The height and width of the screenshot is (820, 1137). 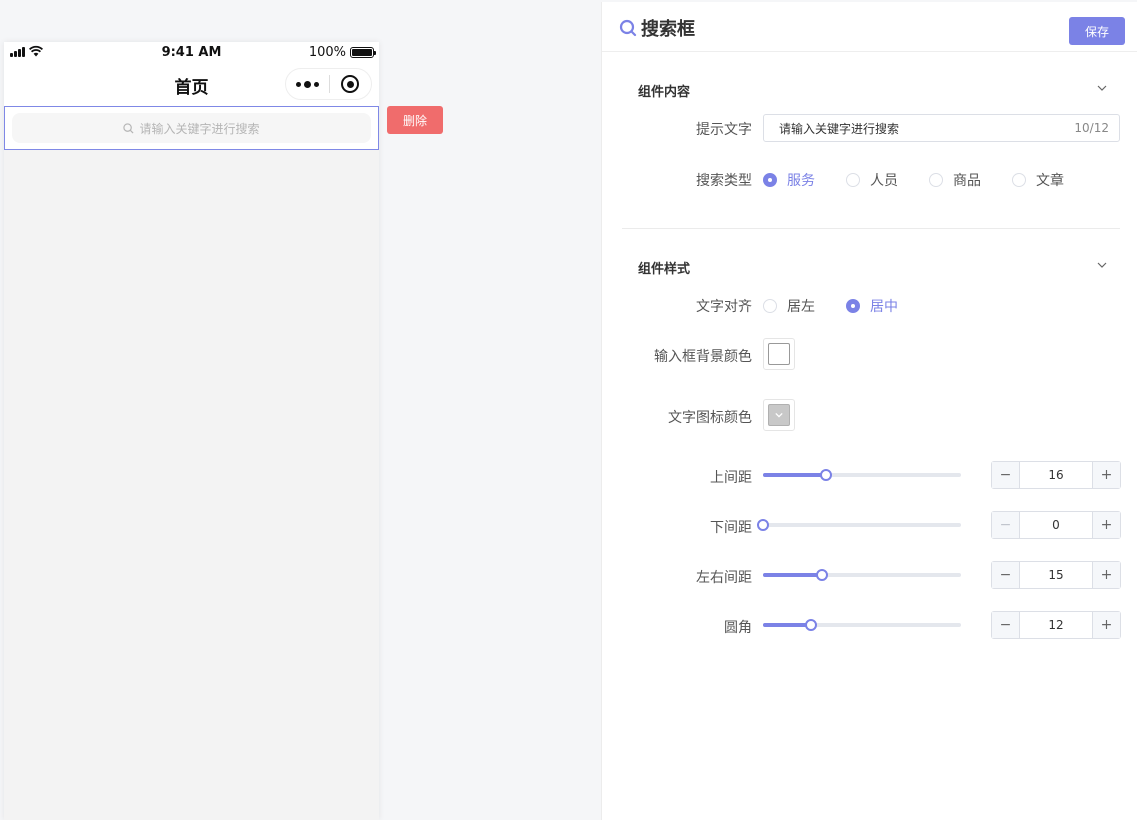 What do you see at coordinates (363, 52) in the screenshot?
I see `battery-icon` at bounding box center [363, 52].